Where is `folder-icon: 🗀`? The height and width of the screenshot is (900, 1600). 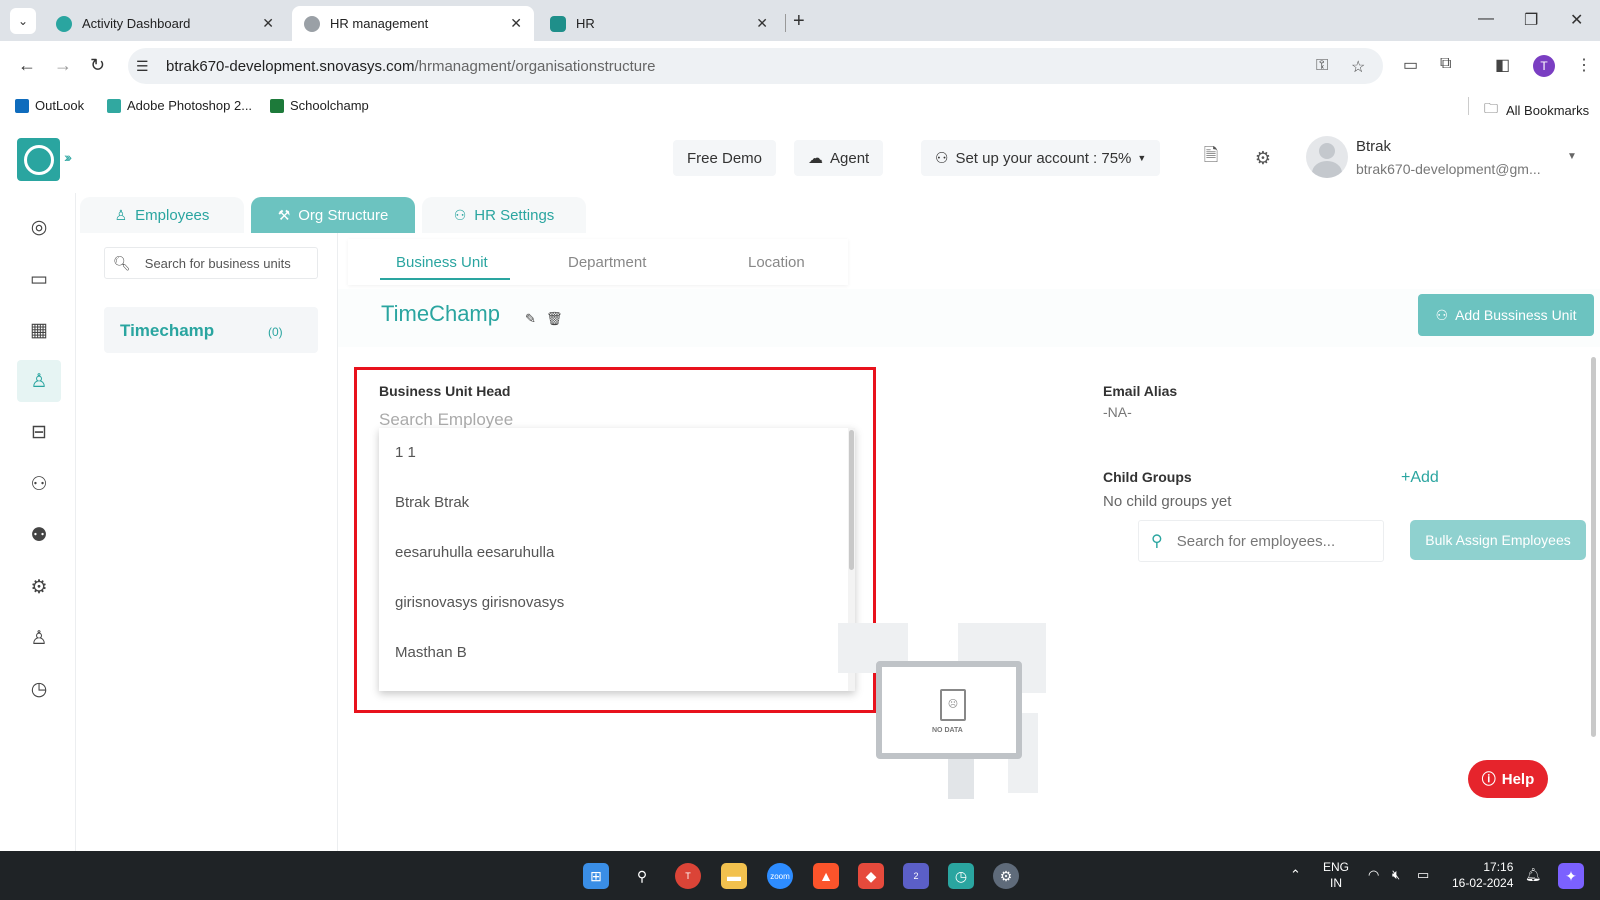
folder-icon: 🗀 is located at coordinates (1491, 108).